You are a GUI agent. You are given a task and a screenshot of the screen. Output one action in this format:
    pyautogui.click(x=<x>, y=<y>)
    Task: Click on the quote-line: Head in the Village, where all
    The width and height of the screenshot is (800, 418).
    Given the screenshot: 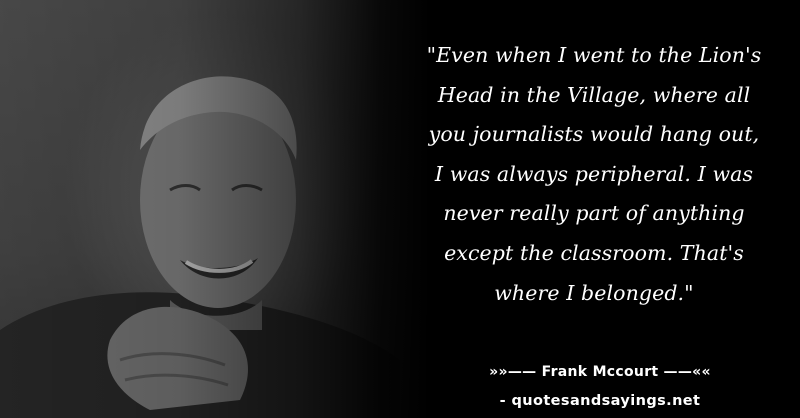 What is the action you would take?
    pyautogui.click(x=594, y=94)
    